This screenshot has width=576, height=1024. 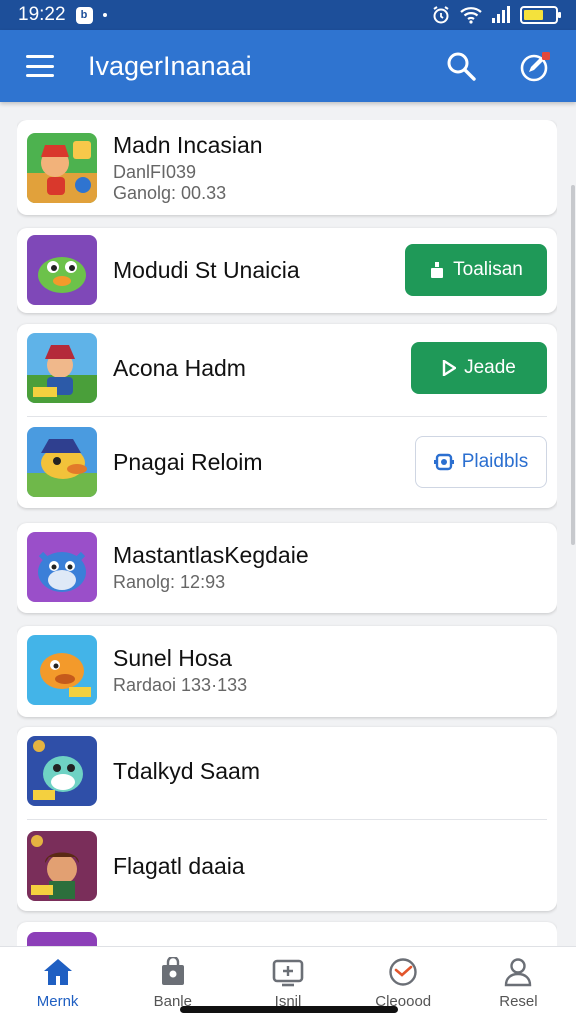 I want to click on play-icon, so click(x=449, y=368).